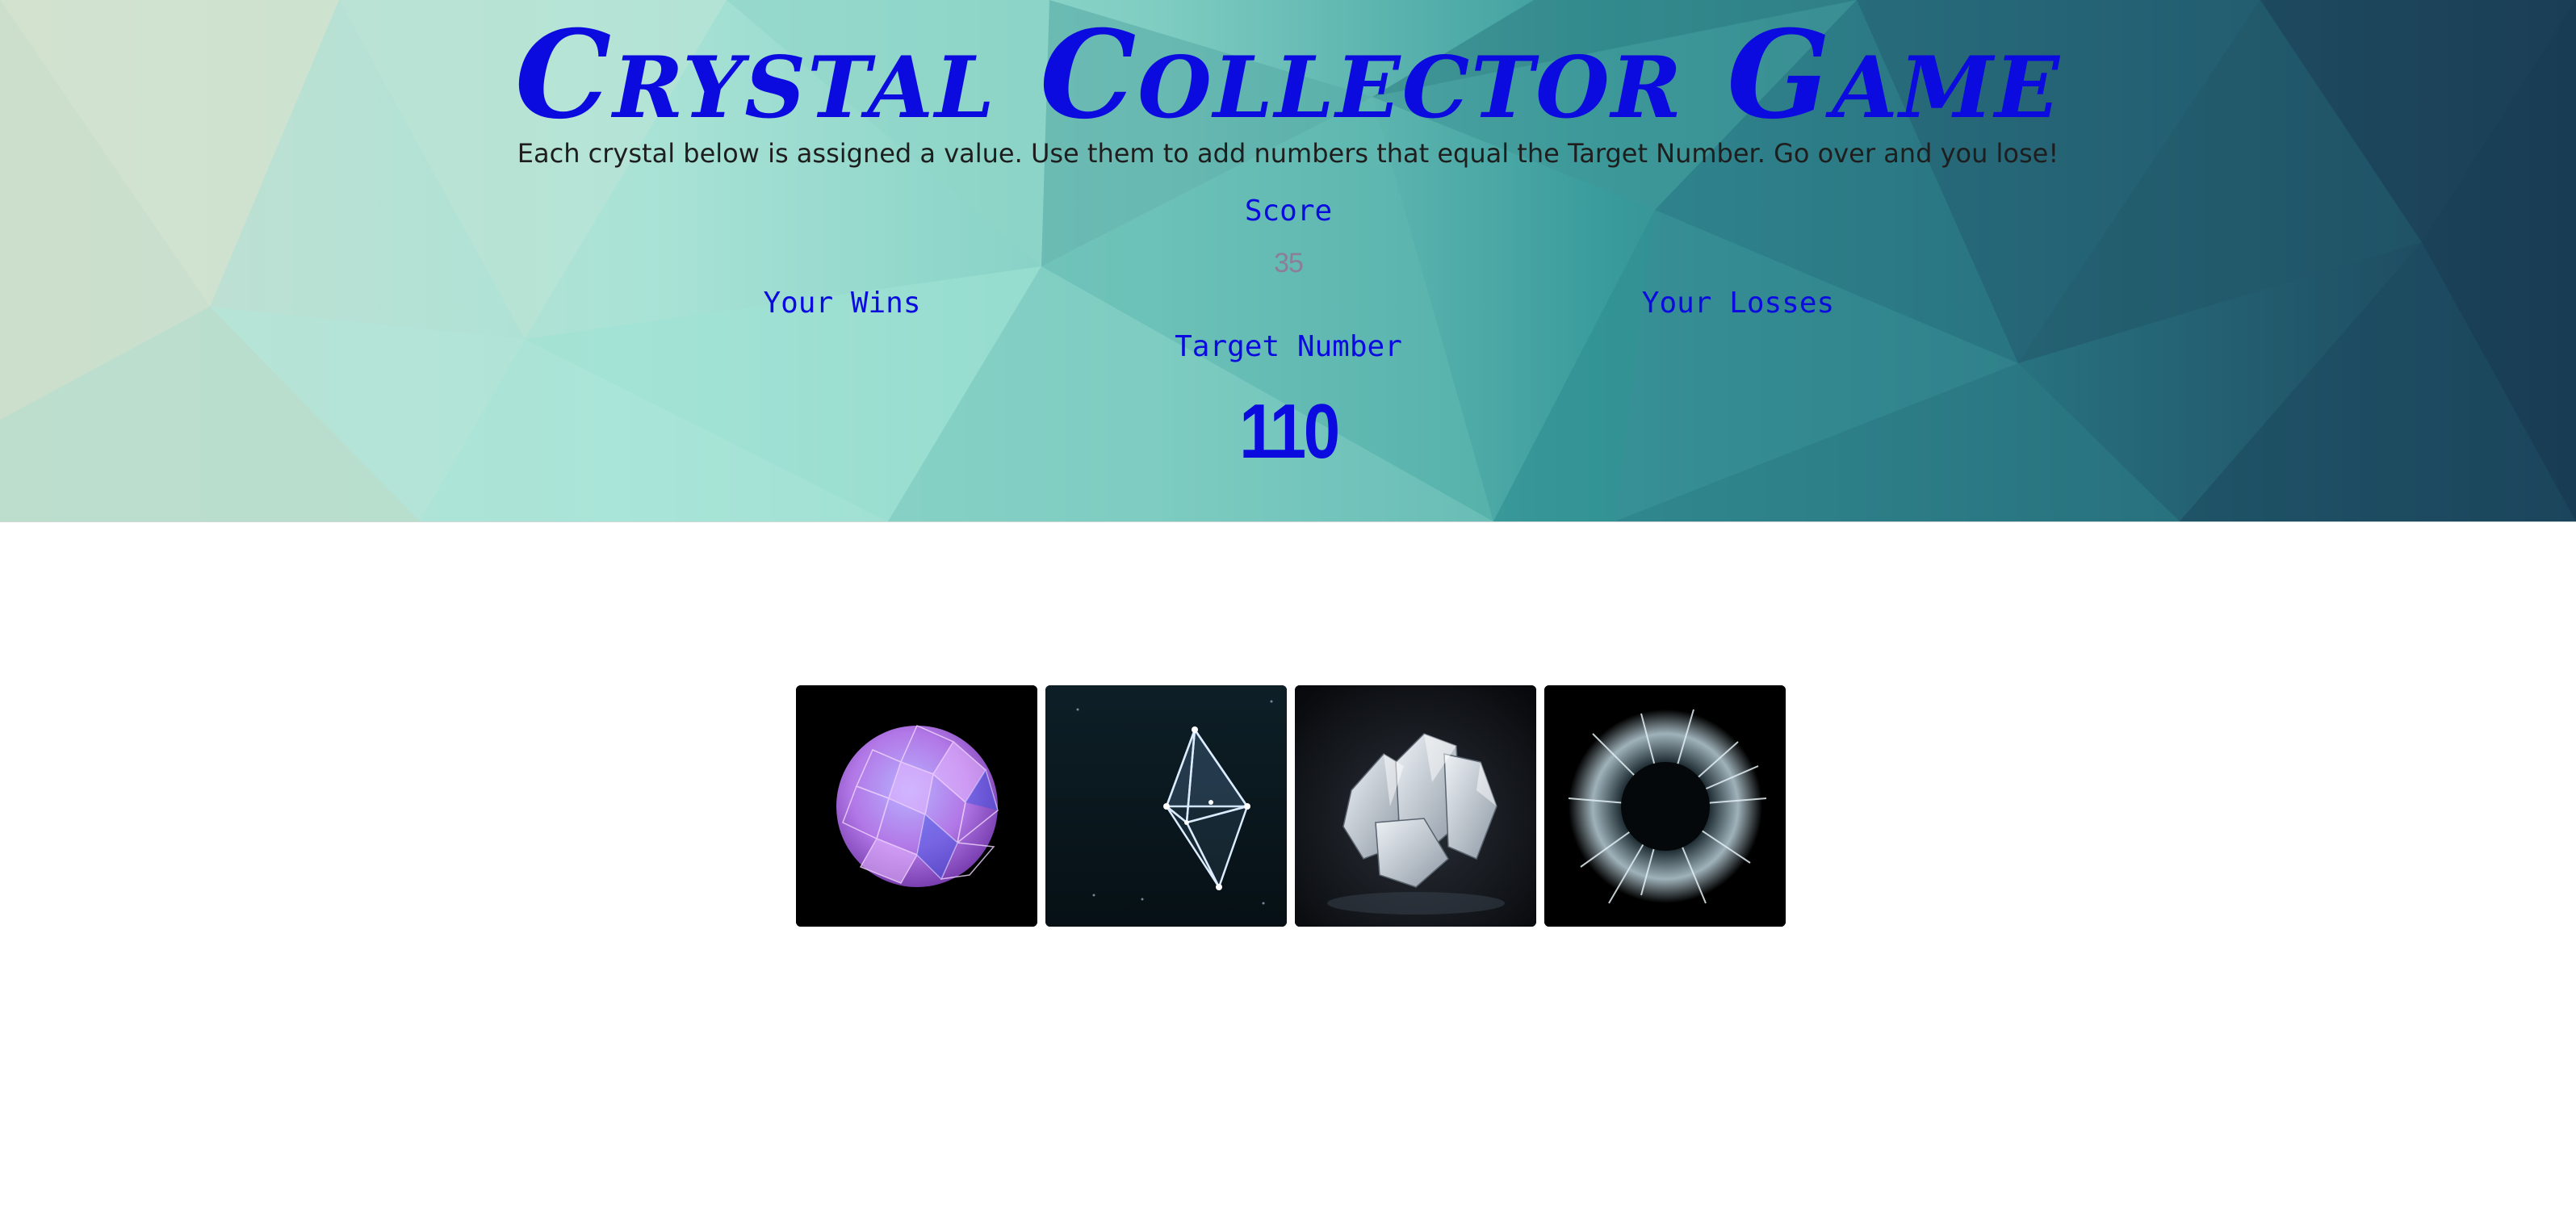 Image resolution: width=2576 pixels, height=1214 pixels. I want to click on losses-label: Your Losses, so click(1738, 303).